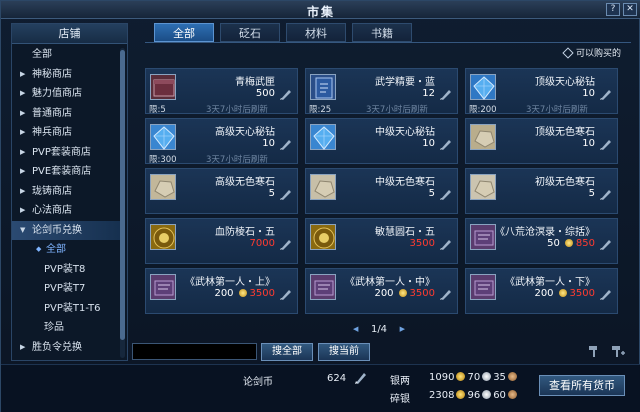 The image size is (640, 412). I want to click on sidebar-item: ▼ 论剑币兑换, so click(66, 230).